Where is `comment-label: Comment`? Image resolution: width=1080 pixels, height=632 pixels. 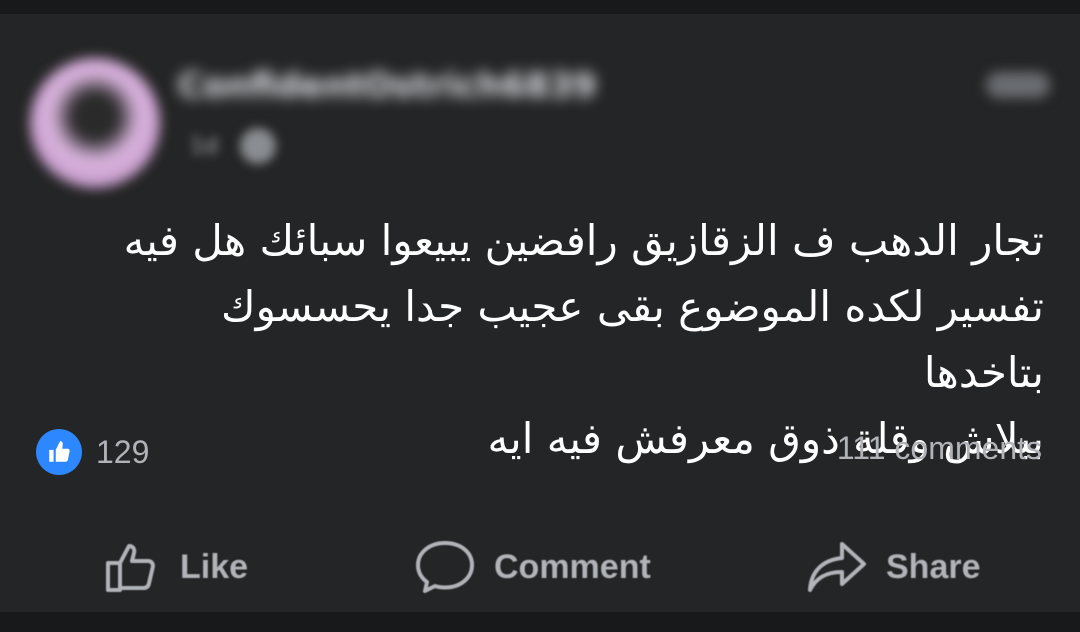
comment-label: Comment is located at coordinates (572, 566).